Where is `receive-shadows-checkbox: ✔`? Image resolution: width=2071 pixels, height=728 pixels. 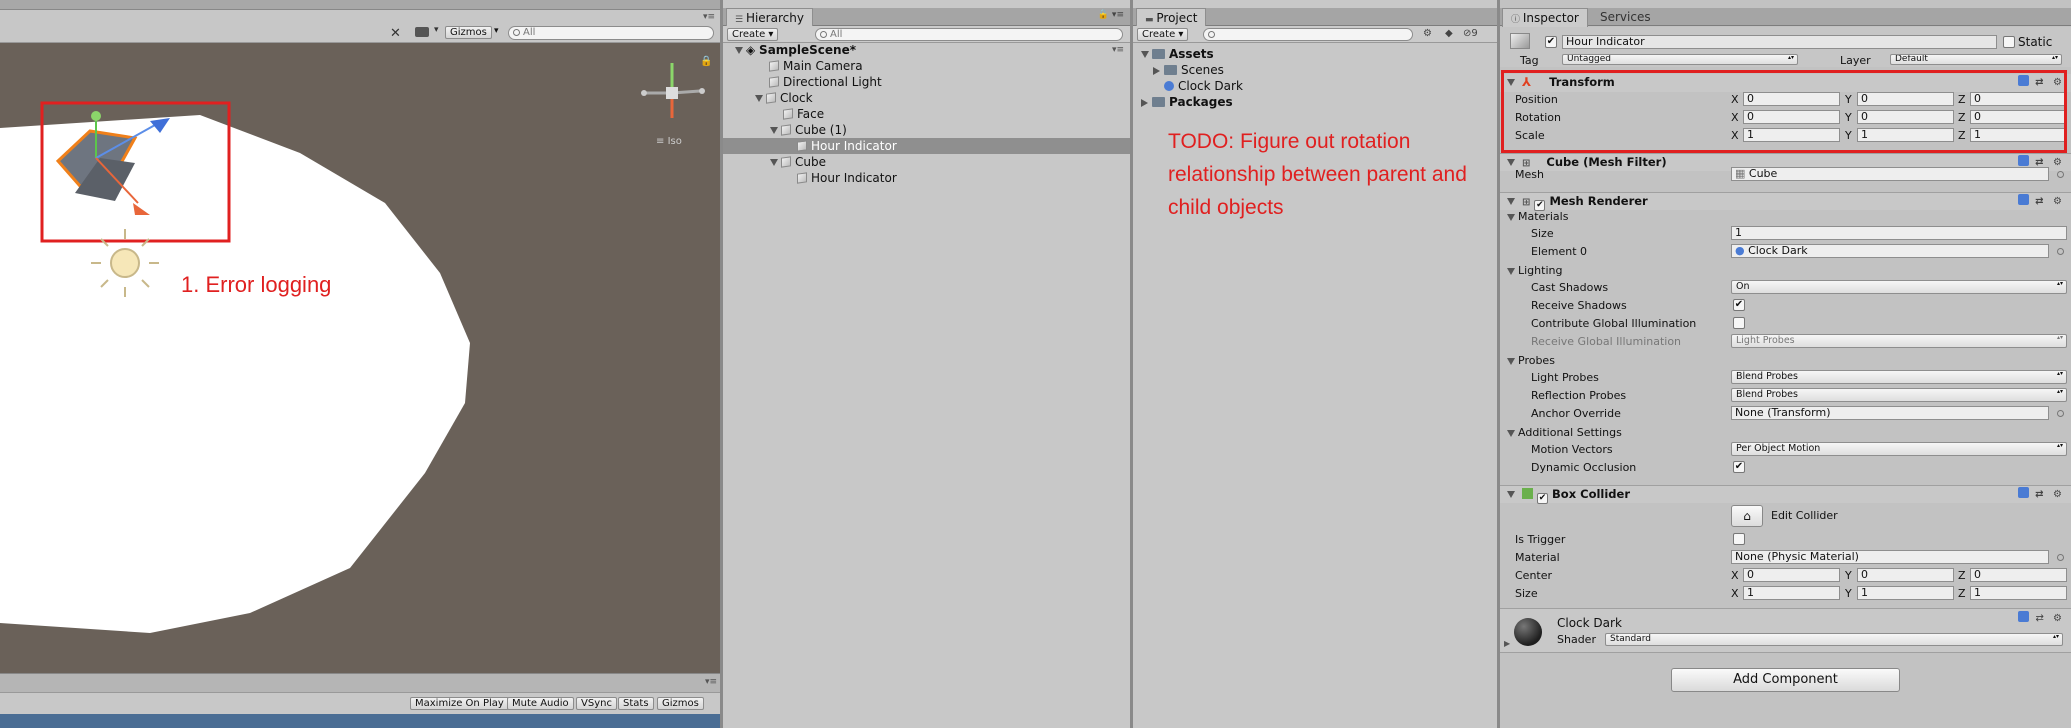 receive-shadows-checkbox: ✔ is located at coordinates (1739, 305).